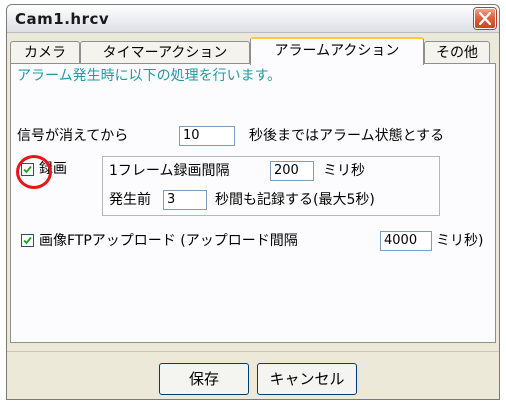 The width and height of the screenshot is (506, 405). Describe the element at coordinates (149, 76) in the screenshot. I see `panel-description: アラーム発生時に以下の処理を行います。` at that location.